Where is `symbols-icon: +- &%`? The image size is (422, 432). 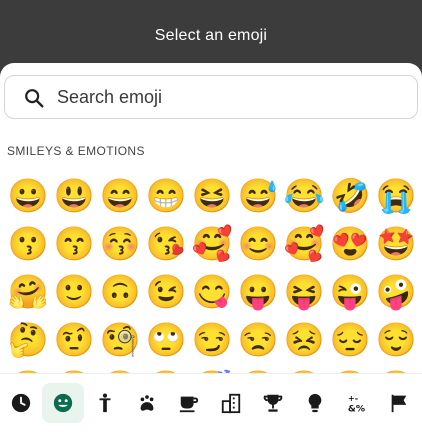
symbols-icon: +- &% is located at coordinates (357, 403).